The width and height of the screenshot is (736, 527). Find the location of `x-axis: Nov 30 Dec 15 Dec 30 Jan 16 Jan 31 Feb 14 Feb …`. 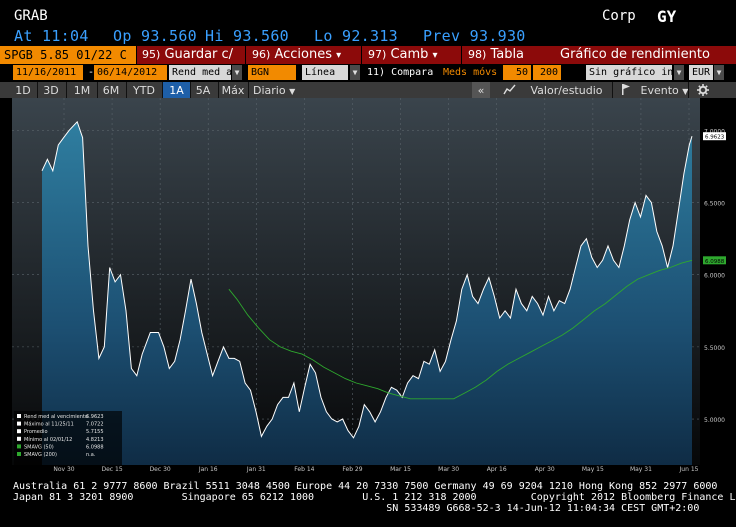

x-axis: Nov 30 Dec 15 Dec 30 Jan 16 Jan 31 Feb 14 Feb … is located at coordinates (376, 469).